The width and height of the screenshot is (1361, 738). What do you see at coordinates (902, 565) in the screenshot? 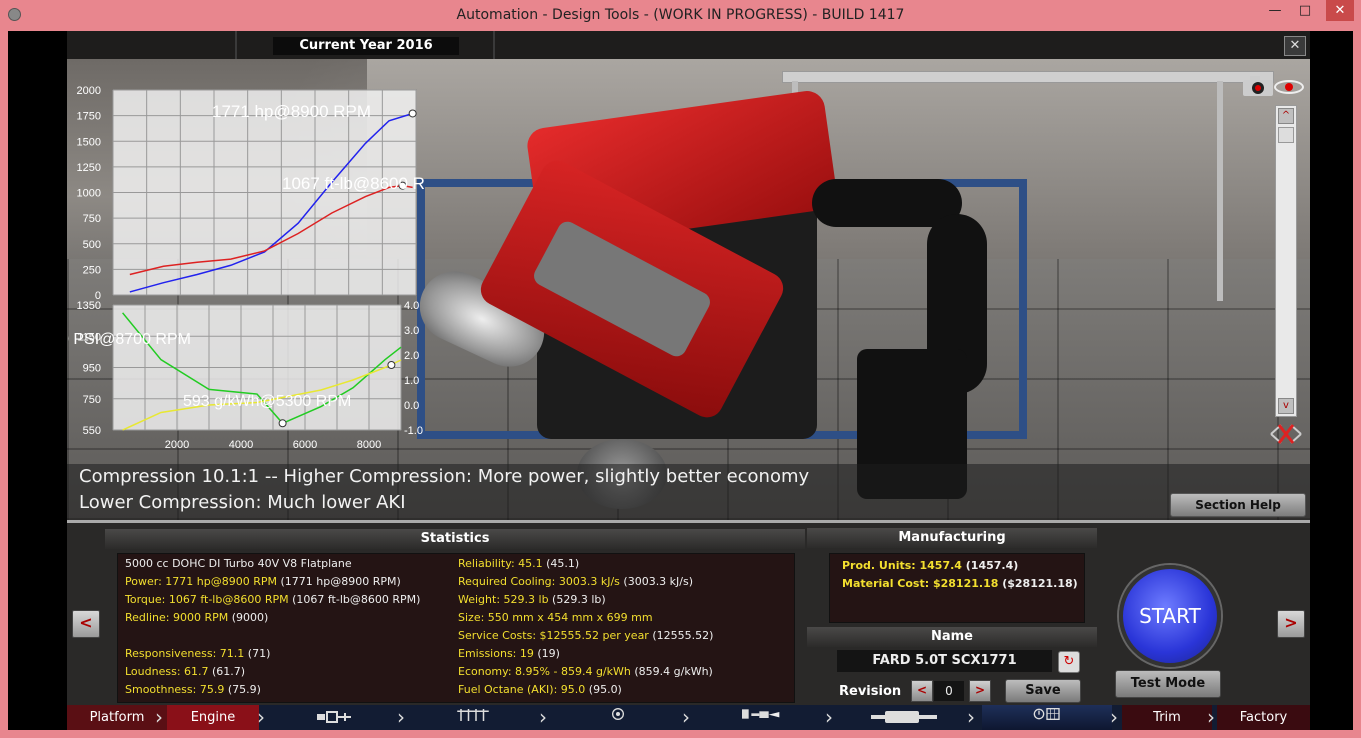
I see `prod-units-label: Prod. Units: 1457.4` at bounding box center [902, 565].